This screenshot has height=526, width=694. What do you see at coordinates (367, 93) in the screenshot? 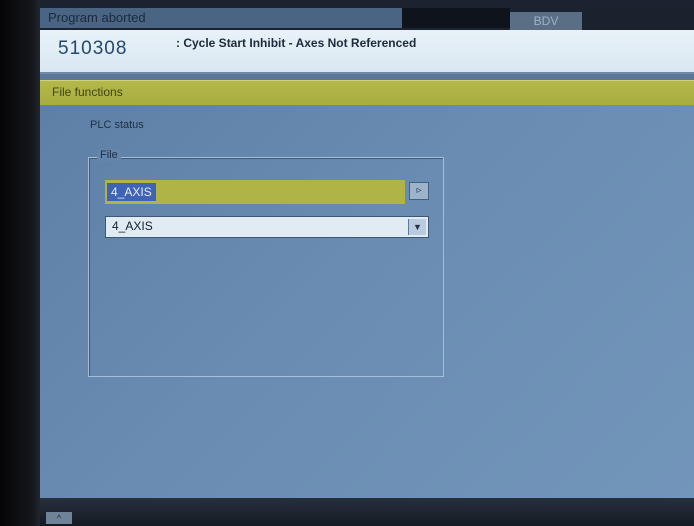
I see `section-header: File functions` at bounding box center [367, 93].